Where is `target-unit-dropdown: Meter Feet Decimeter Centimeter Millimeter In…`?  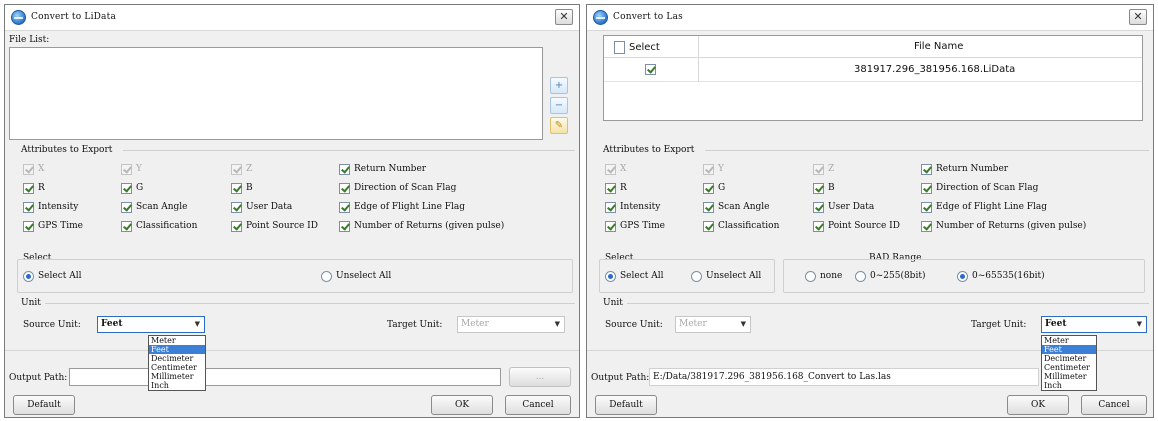 target-unit-dropdown: Meter Feet Decimeter Centimeter Millimeter In… is located at coordinates (1069, 363).